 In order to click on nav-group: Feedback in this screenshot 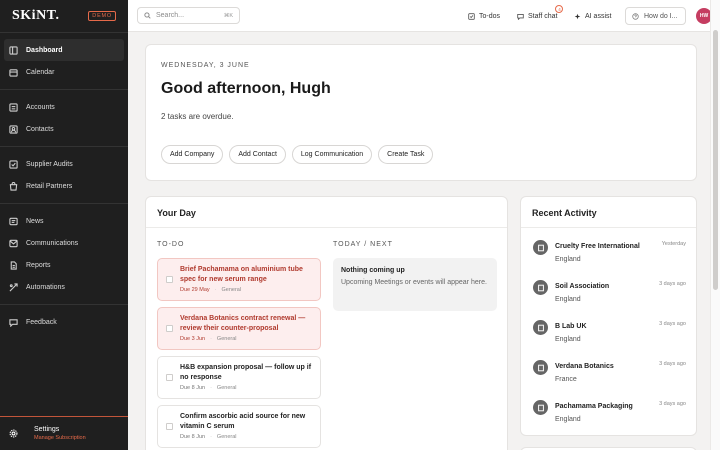, I will do `click(64, 321)`.